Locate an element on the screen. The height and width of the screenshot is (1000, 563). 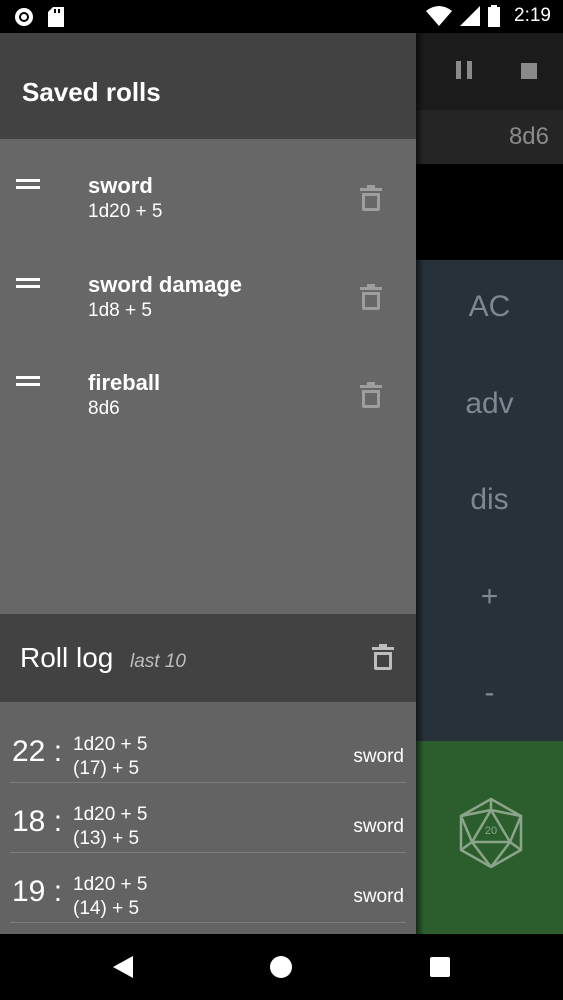
disadvantage-button: dis is located at coordinates (489, 500).